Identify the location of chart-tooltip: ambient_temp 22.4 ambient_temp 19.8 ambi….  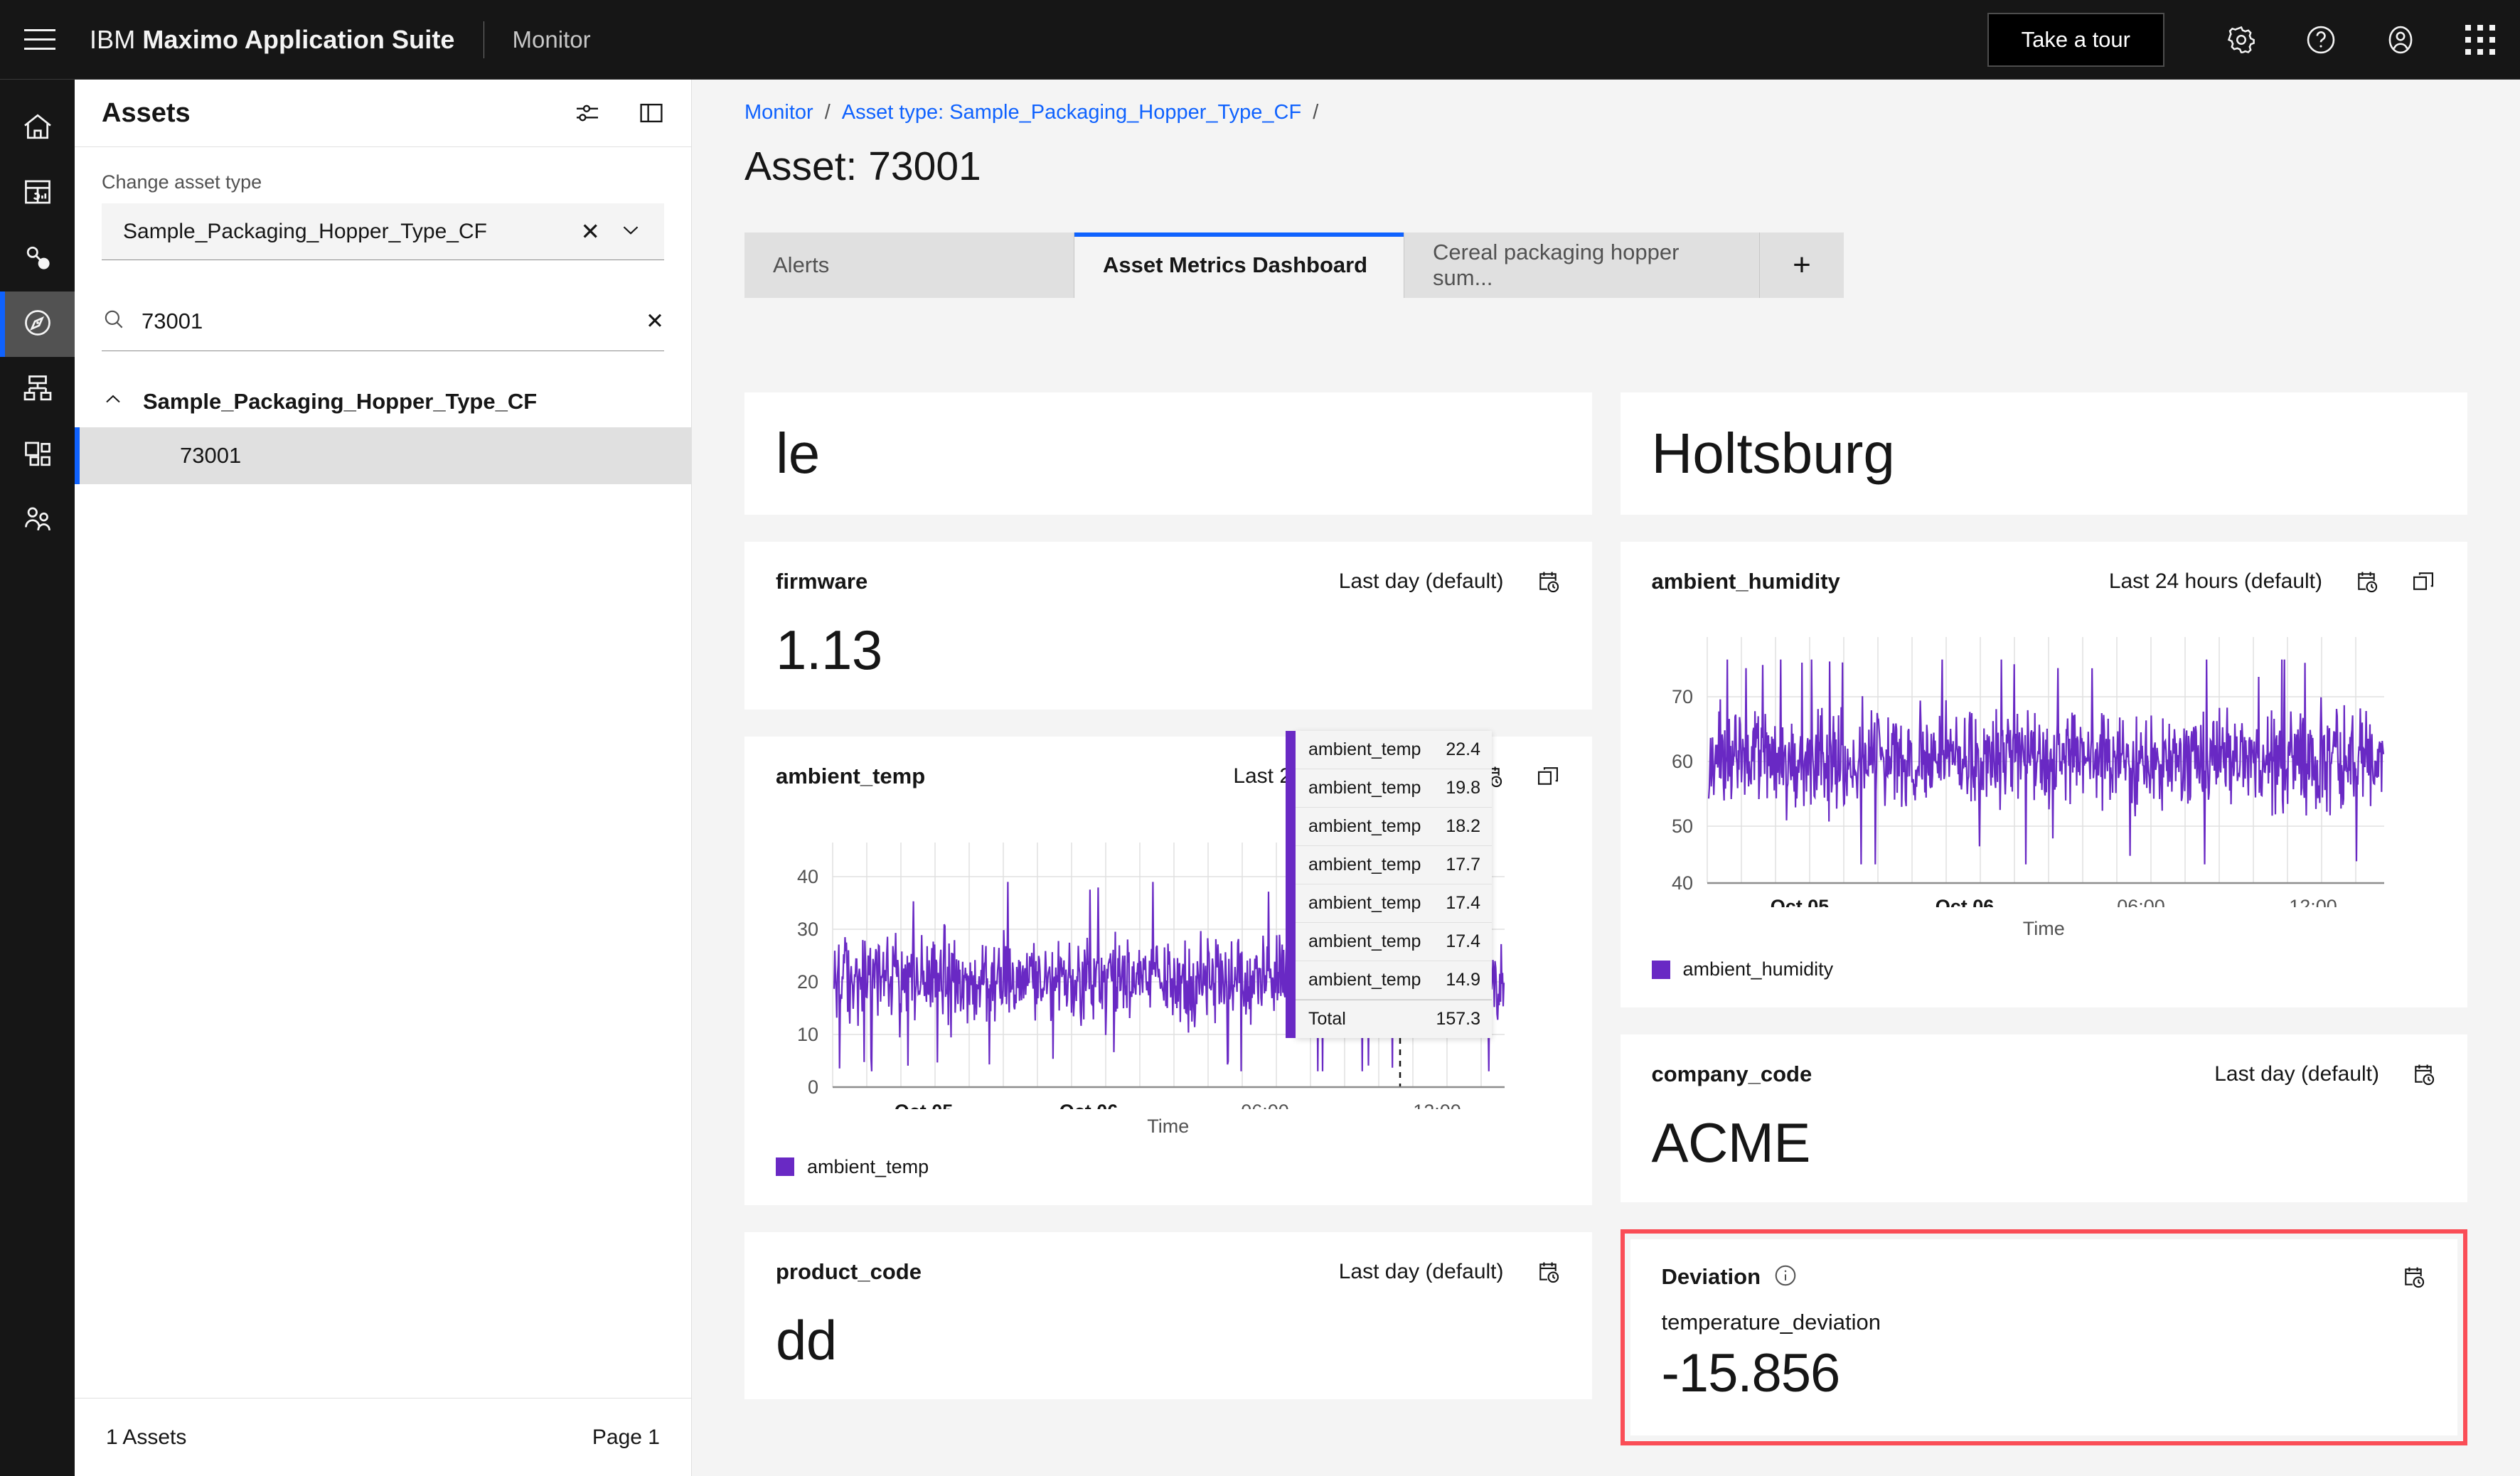
(1389, 884).